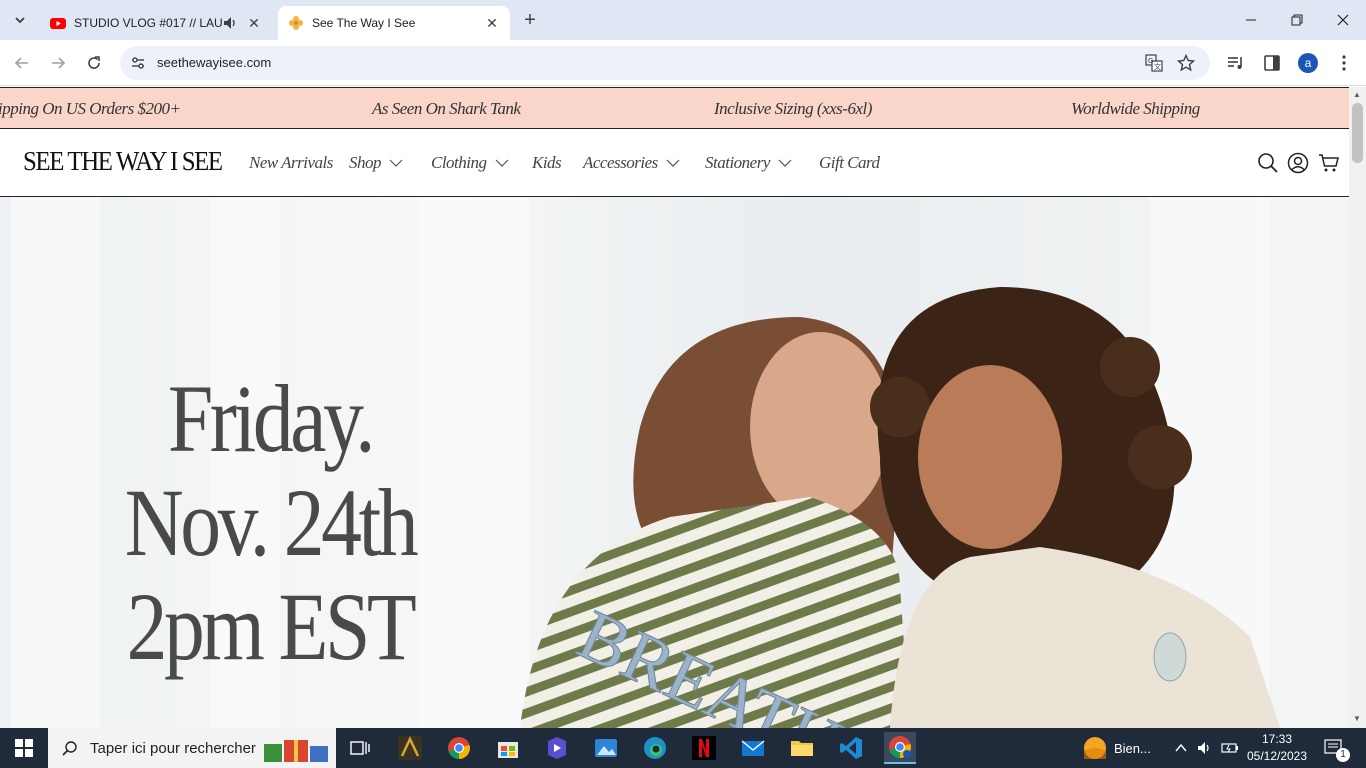  What do you see at coordinates (851, 748) in the screenshot?
I see `app-vscode-button` at bounding box center [851, 748].